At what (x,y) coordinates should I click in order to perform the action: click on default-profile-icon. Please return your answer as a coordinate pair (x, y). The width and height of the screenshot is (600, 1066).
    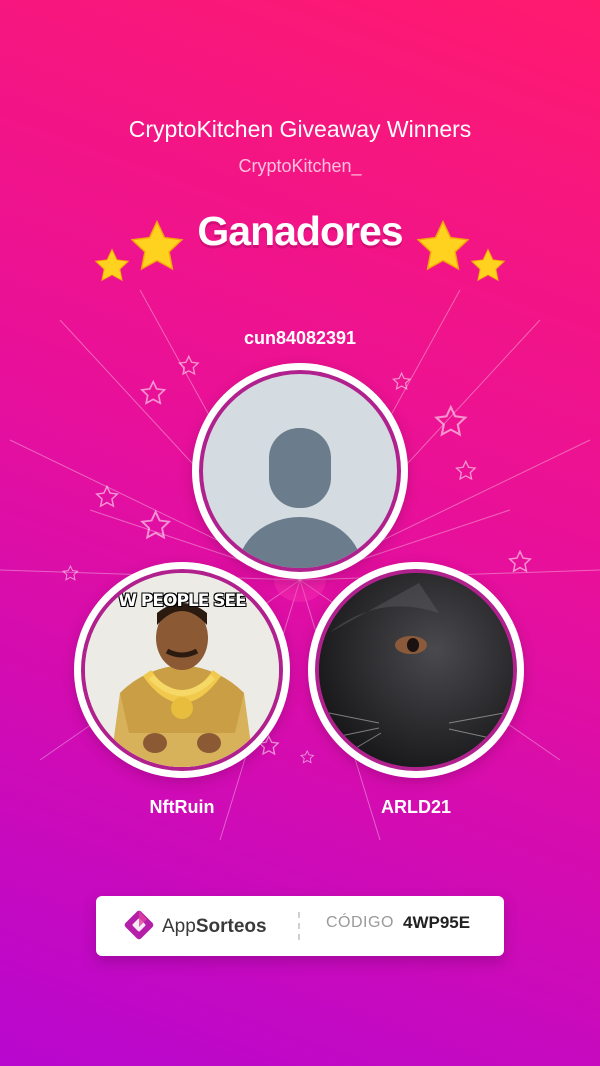
    Looking at the image, I should click on (300, 471).